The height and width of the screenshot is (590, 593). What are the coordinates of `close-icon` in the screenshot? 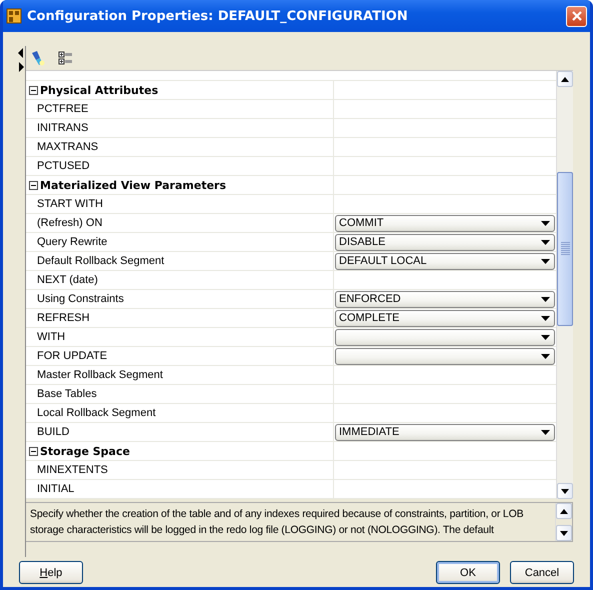 It's located at (576, 16).